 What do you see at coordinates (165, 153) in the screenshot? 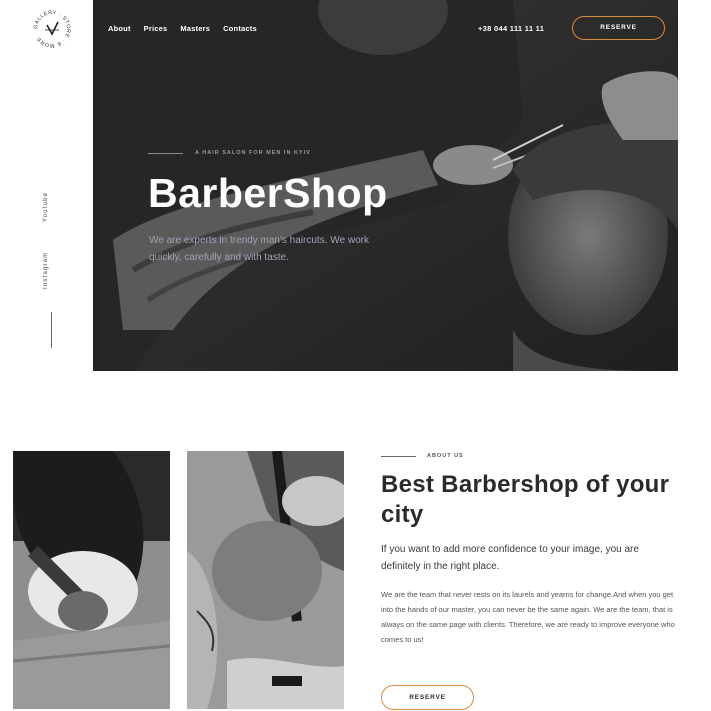
I see `hero-kicker-line` at bounding box center [165, 153].